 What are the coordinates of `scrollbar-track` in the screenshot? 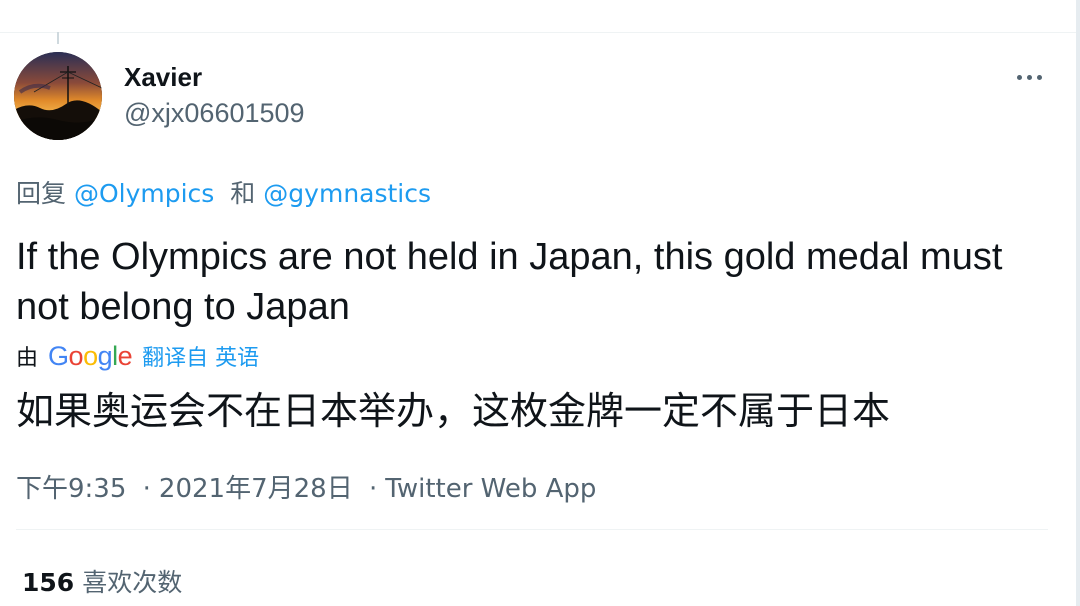 It's located at (1078, 303).